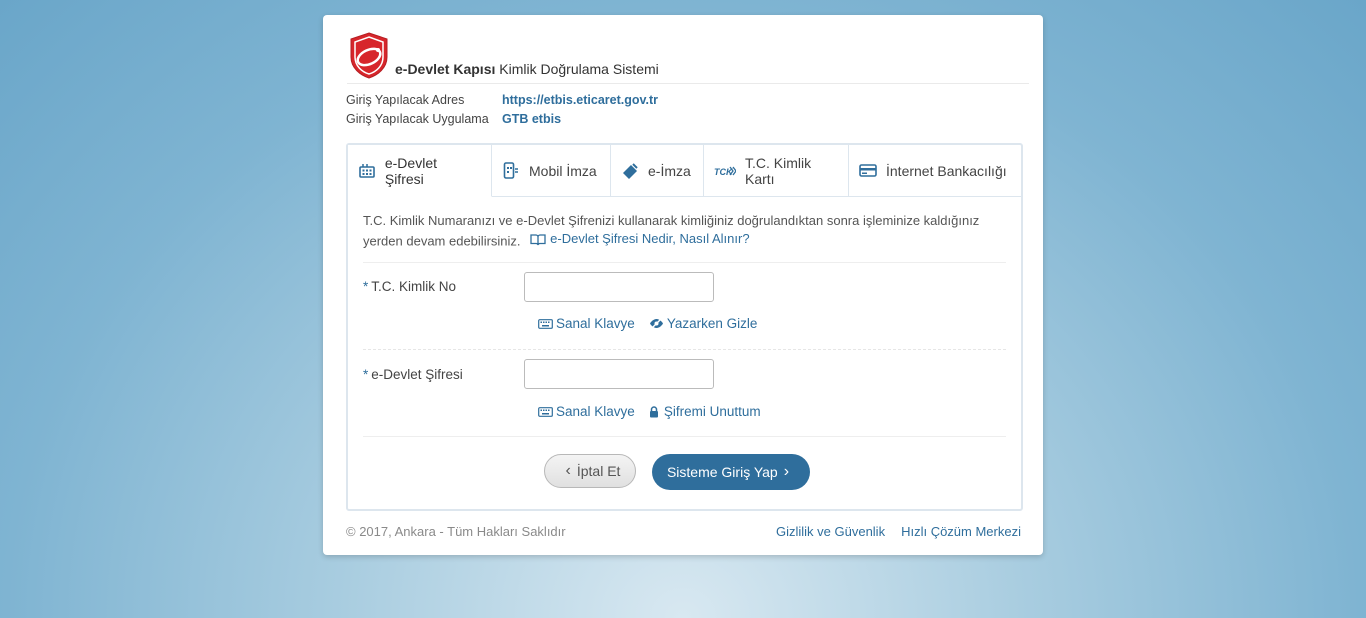  I want to click on help-link: e-Devlet Şifresi Nedir, Nasıl Alınır?, so click(640, 239).